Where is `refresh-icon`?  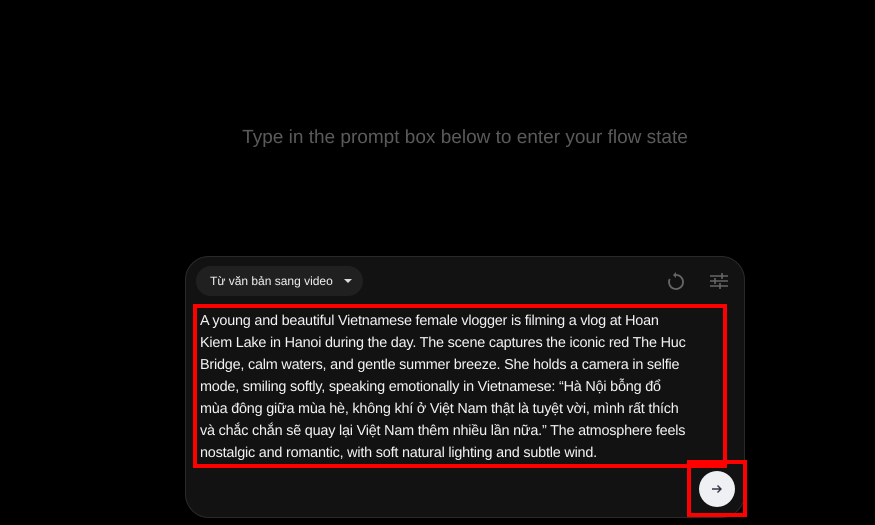 refresh-icon is located at coordinates (676, 281).